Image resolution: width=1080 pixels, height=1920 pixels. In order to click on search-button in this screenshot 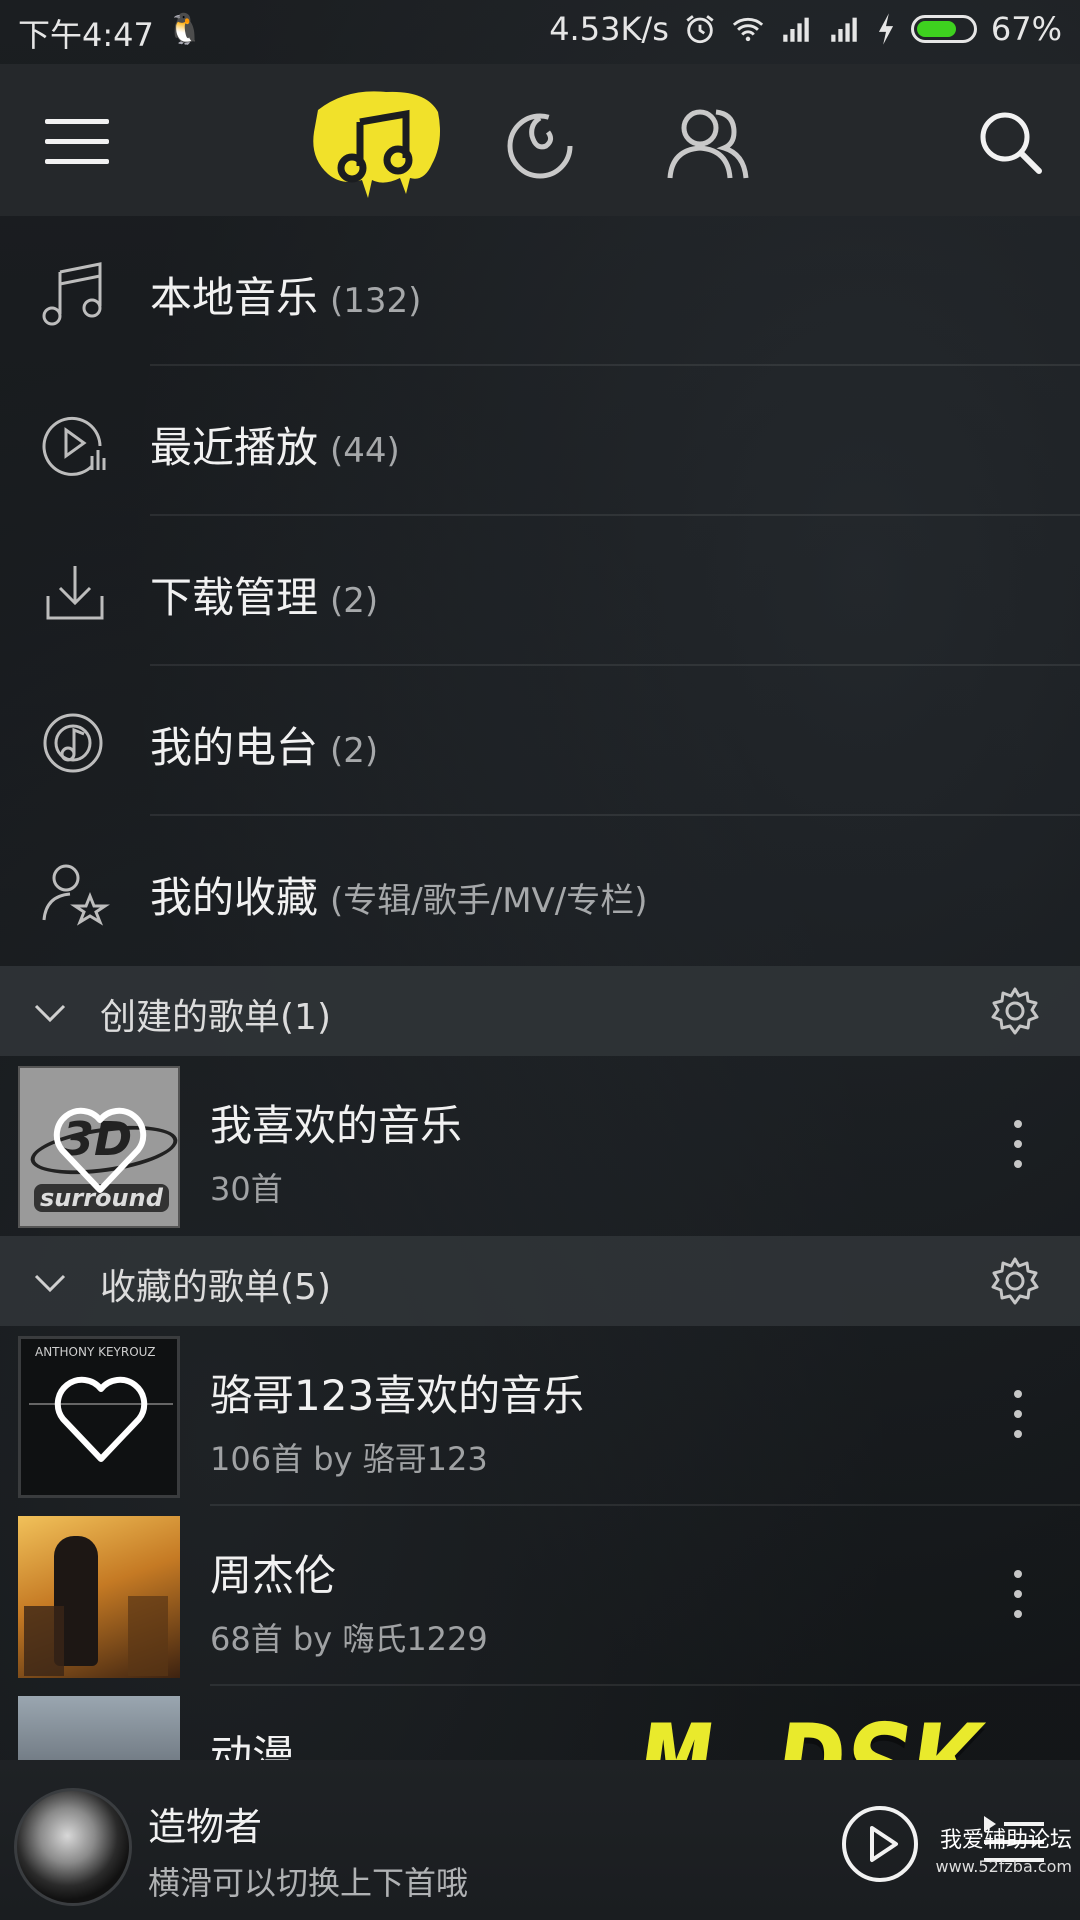, I will do `click(1010, 142)`.